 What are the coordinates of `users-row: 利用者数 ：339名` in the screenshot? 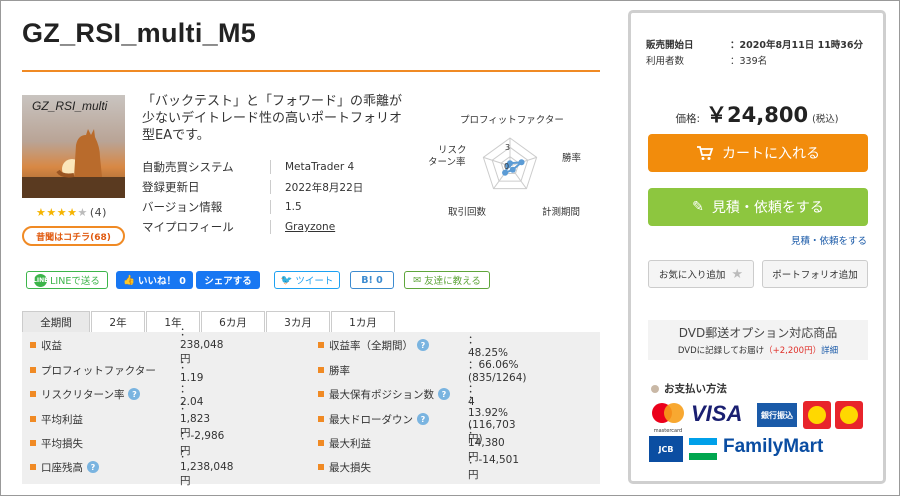 It's located at (706, 60).